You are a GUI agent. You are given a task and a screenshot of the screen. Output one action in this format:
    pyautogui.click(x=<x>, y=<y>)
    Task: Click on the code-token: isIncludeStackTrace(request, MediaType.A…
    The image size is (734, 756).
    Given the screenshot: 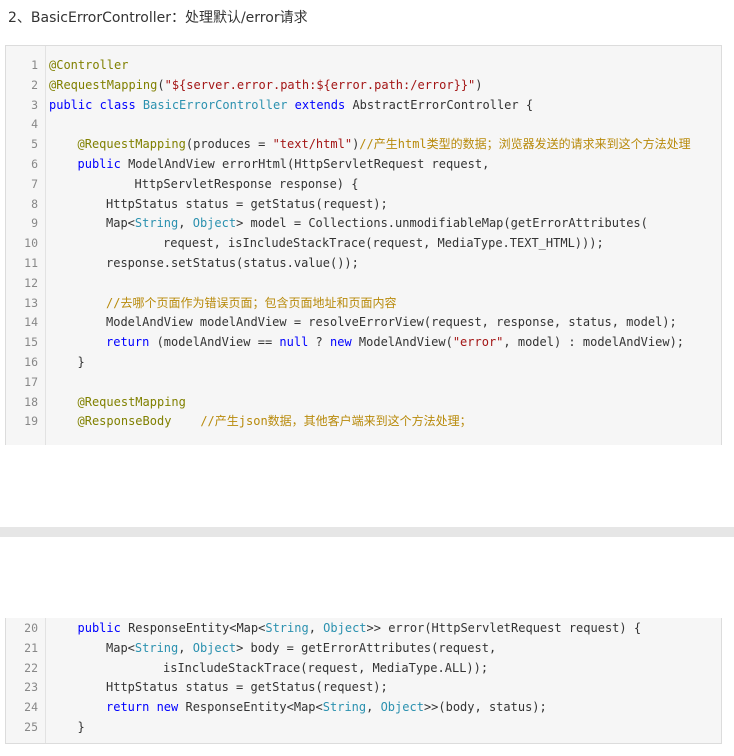 What is the action you would take?
    pyautogui.click(x=326, y=667)
    